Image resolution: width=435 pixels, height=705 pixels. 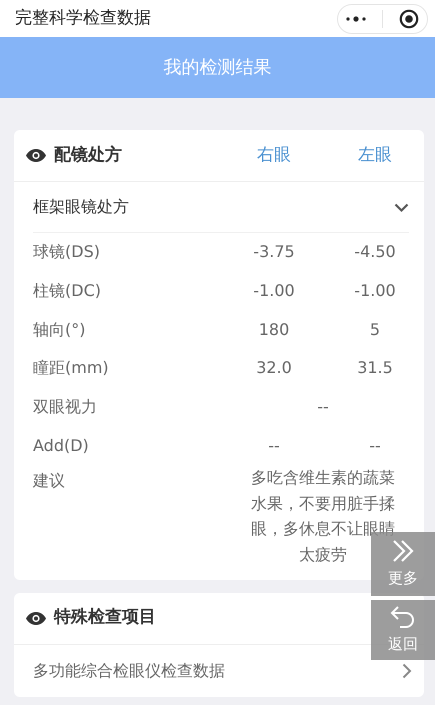 What do you see at coordinates (61, 445) in the screenshot?
I see `row-label: Add(D)` at bounding box center [61, 445].